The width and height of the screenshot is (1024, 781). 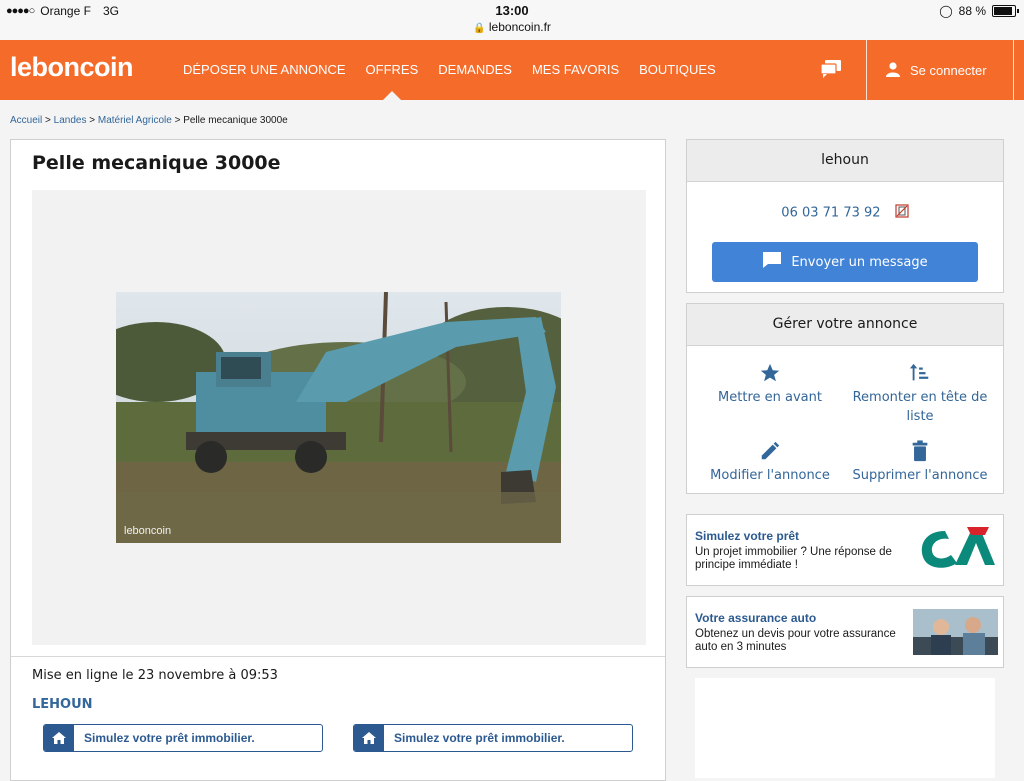 What do you see at coordinates (770, 369) in the screenshot?
I see `star-icon` at bounding box center [770, 369].